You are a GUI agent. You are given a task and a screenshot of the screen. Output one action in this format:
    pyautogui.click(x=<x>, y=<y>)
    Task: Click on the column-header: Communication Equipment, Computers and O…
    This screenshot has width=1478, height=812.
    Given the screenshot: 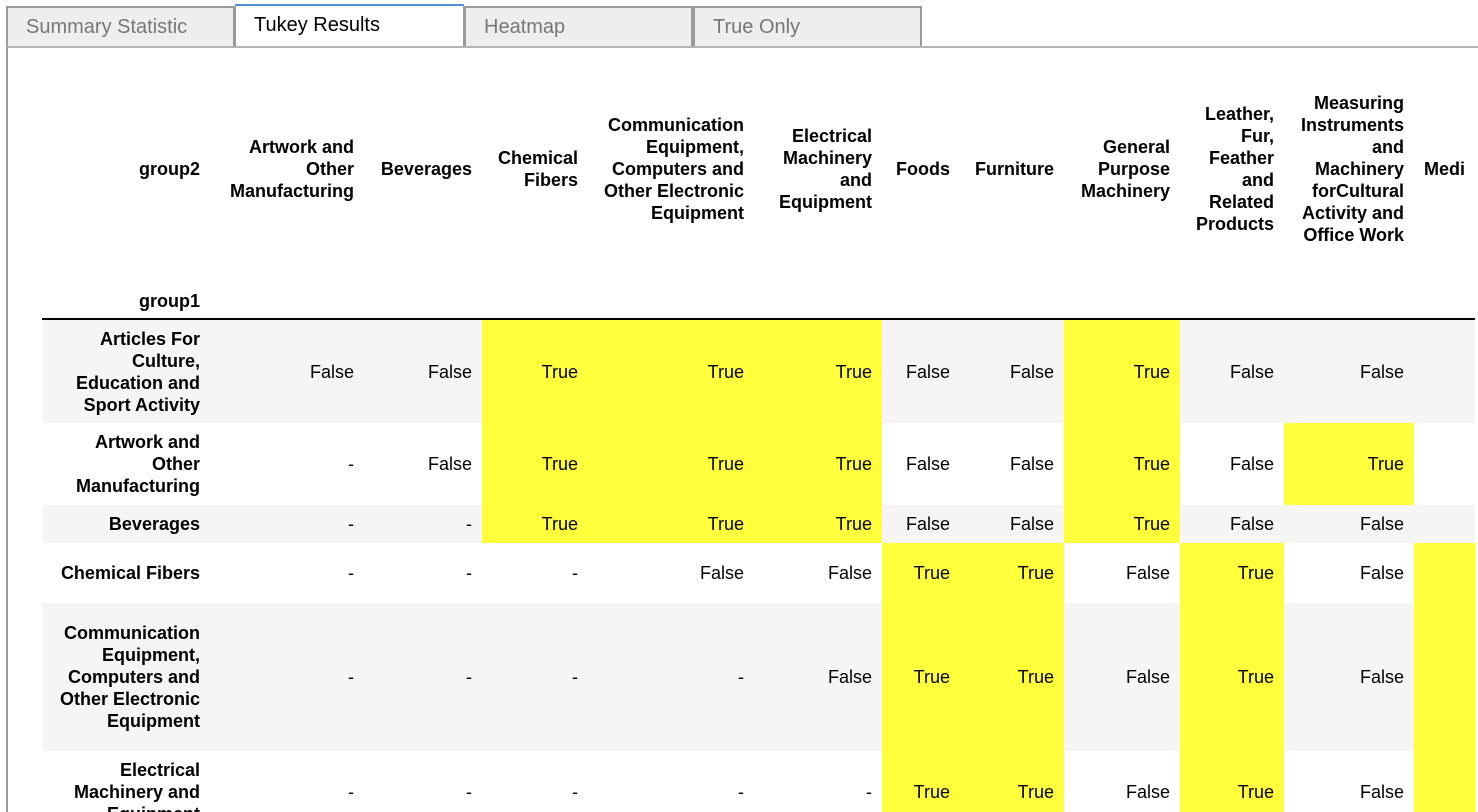 What is the action you would take?
    pyautogui.click(x=673, y=169)
    